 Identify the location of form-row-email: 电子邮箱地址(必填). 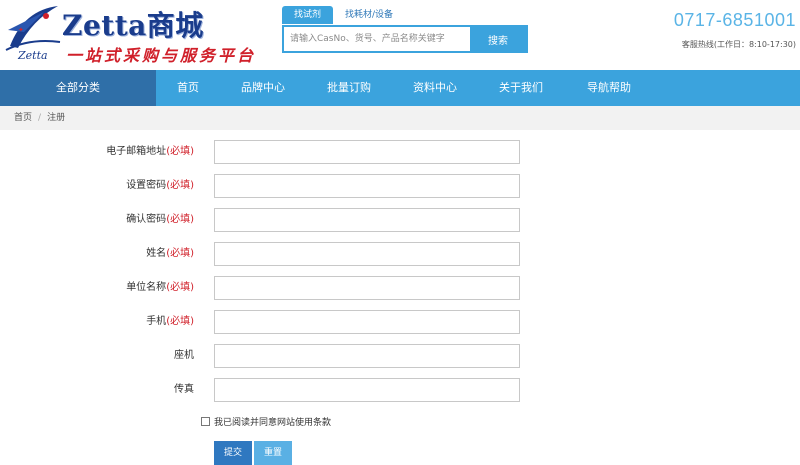
(400, 152).